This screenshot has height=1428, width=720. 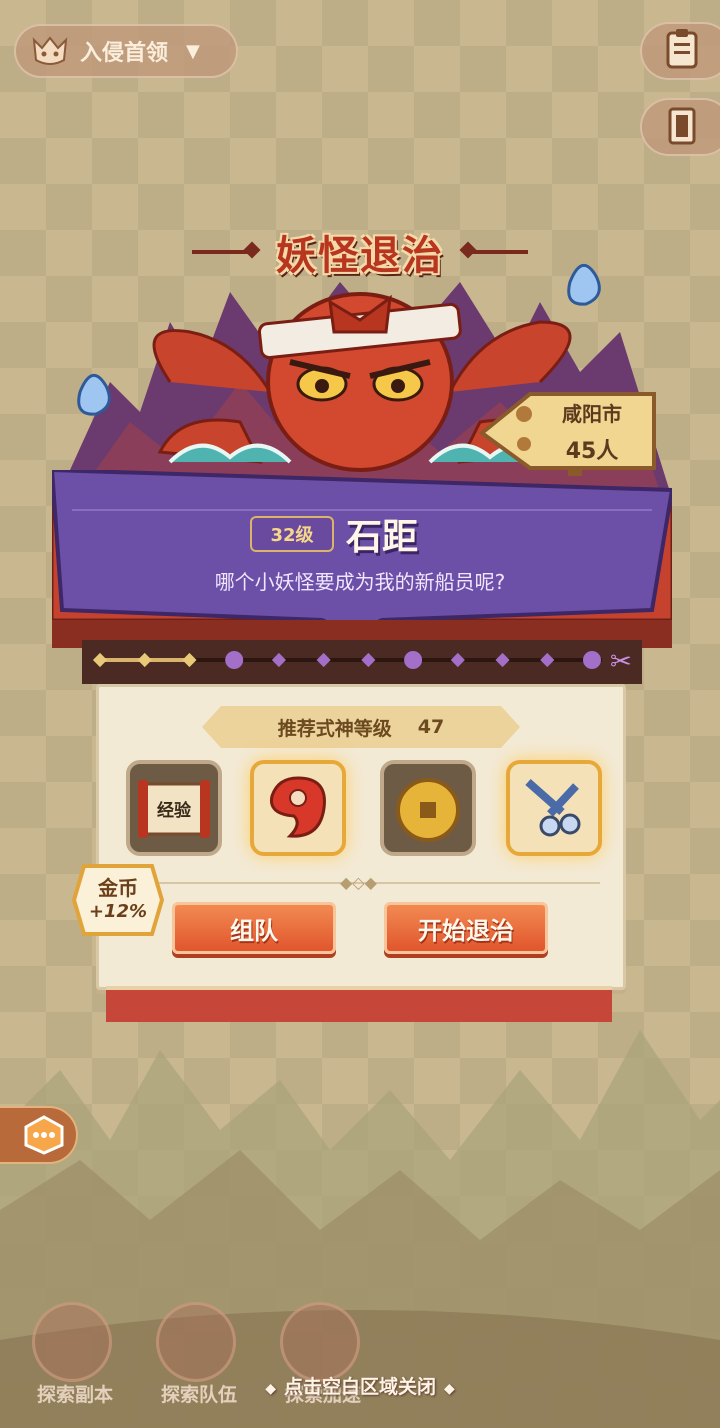 I want to click on reward-scissors, so click(x=554, y=808).